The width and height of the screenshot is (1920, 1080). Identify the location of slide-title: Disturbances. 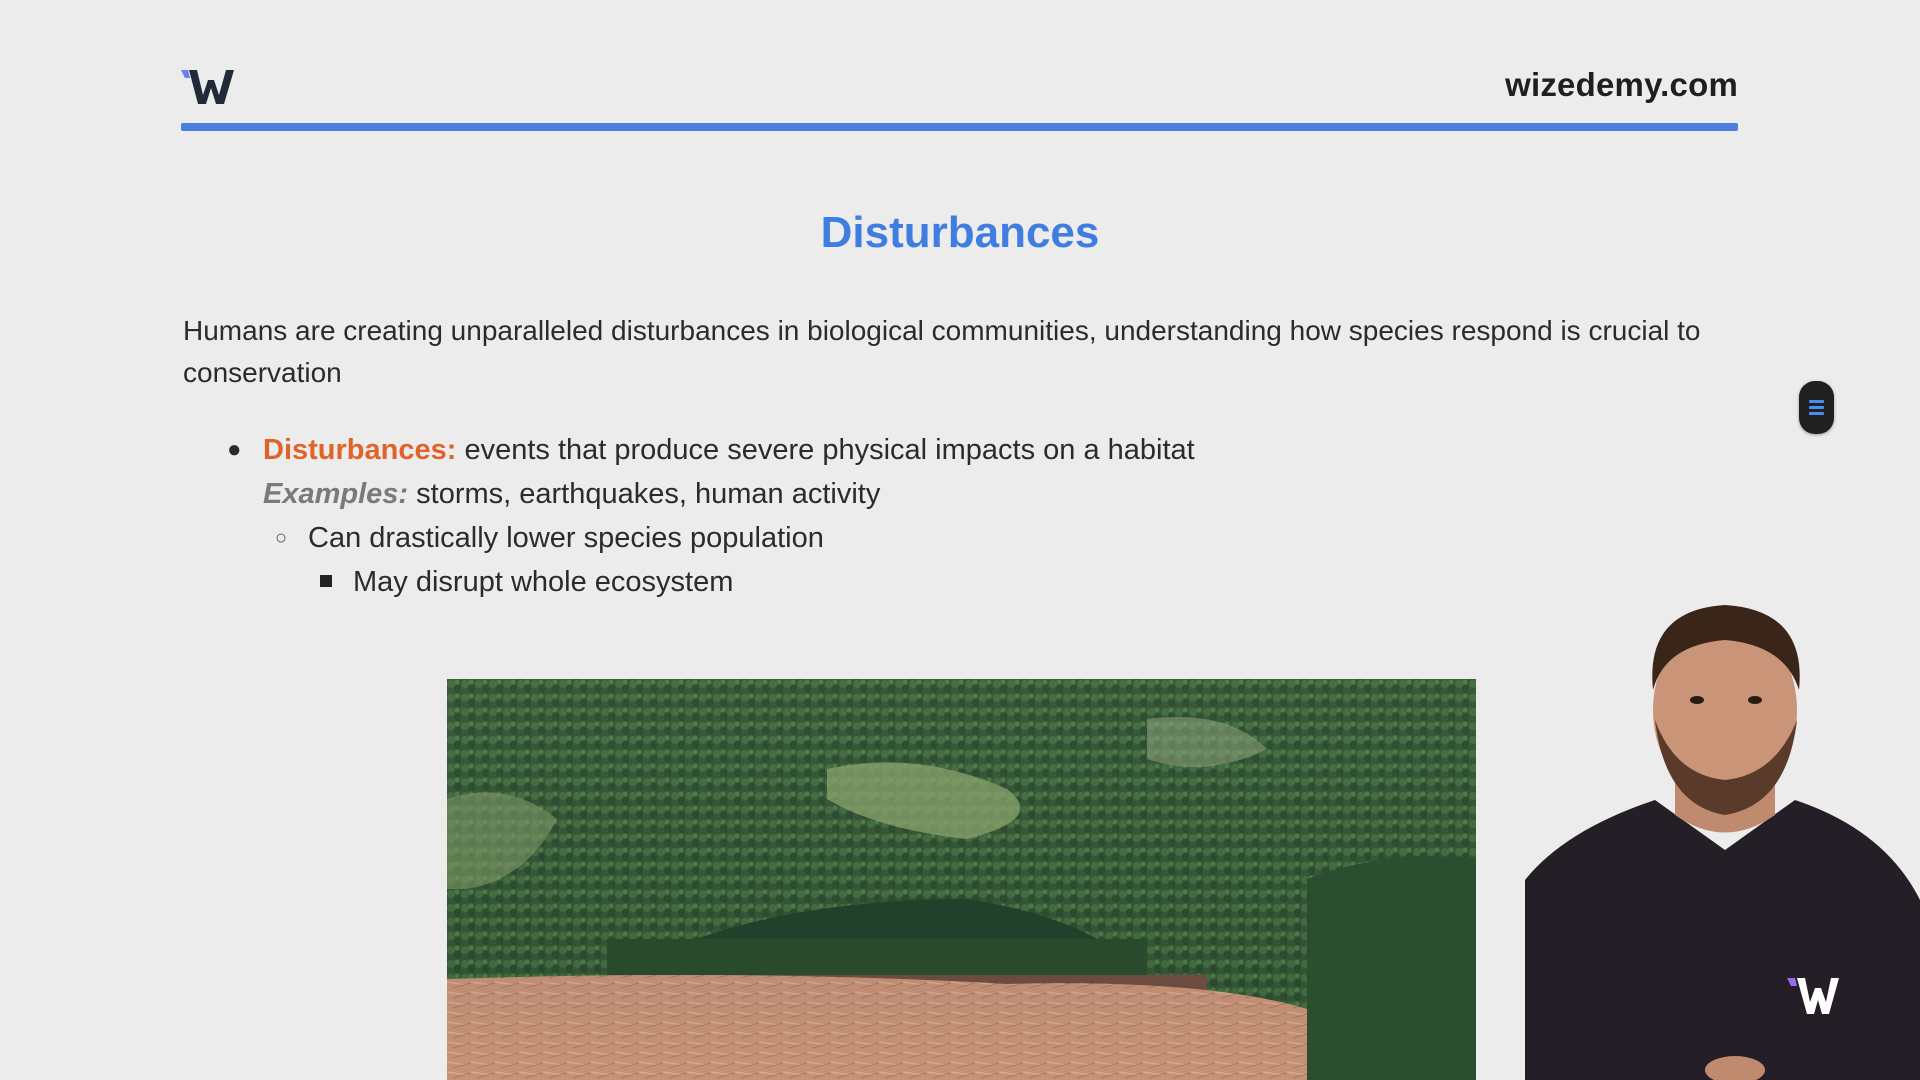
(960, 232).